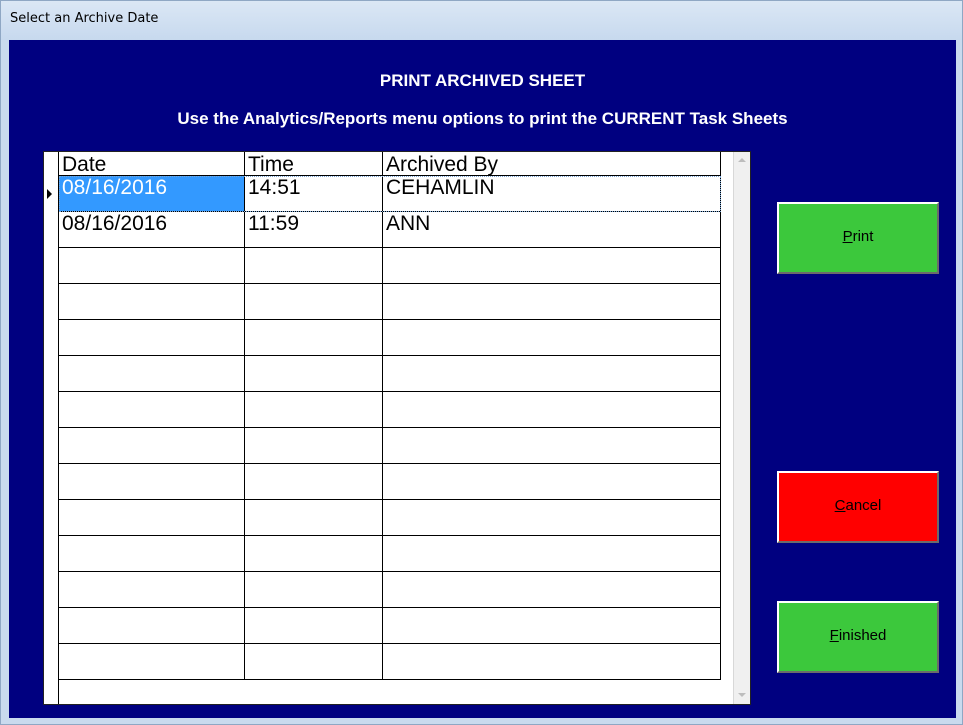 Image resolution: width=963 pixels, height=725 pixels. What do you see at coordinates (482, 80) in the screenshot?
I see `page-title: PRINT ARCHIVED SHEET` at bounding box center [482, 80].